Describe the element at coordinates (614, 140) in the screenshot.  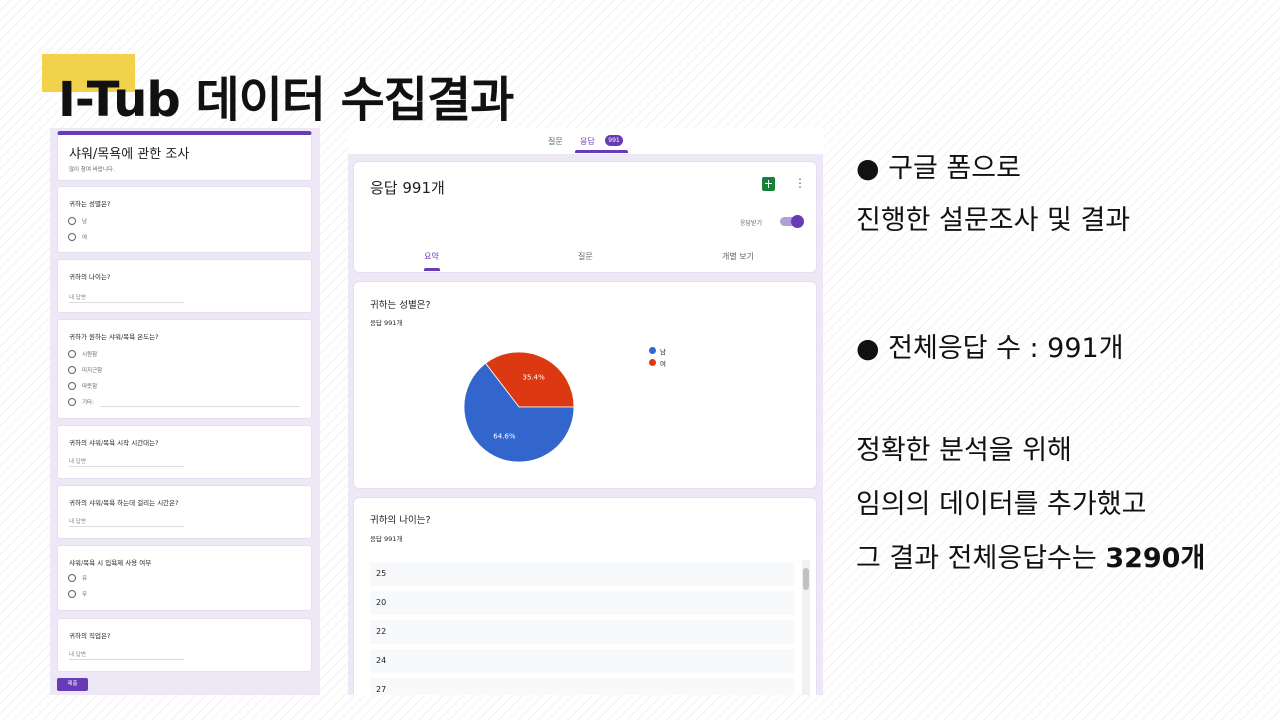
I see `response-count-badge: 991` at that location.